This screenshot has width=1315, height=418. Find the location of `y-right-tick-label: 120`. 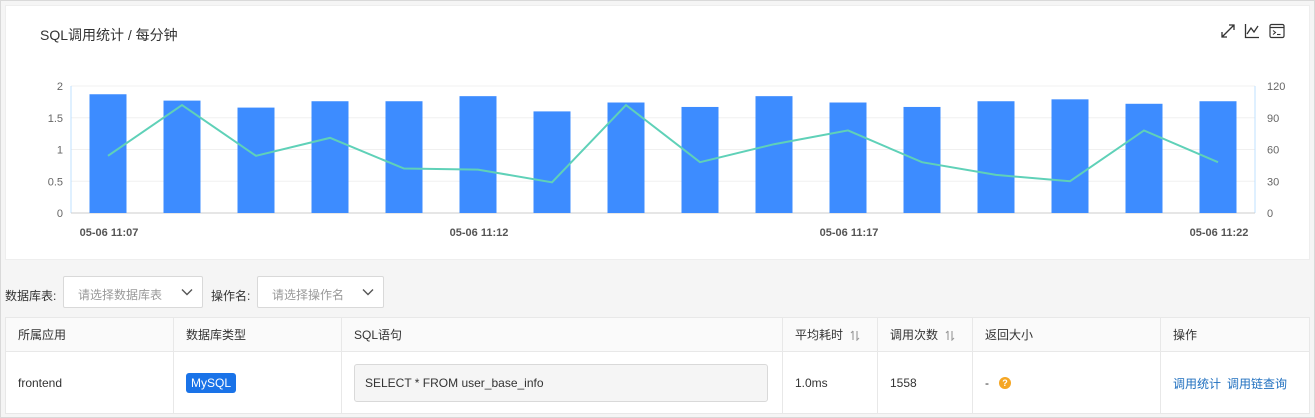

y-right-tick-label: 120 is located at coordinates (1276, 87).